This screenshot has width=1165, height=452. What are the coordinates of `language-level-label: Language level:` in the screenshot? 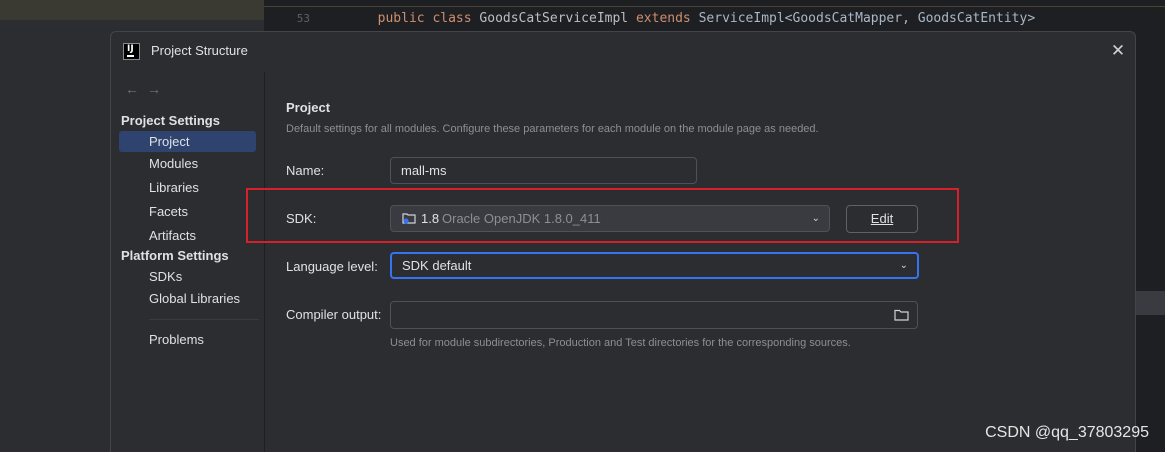 It's located at (332, 266).